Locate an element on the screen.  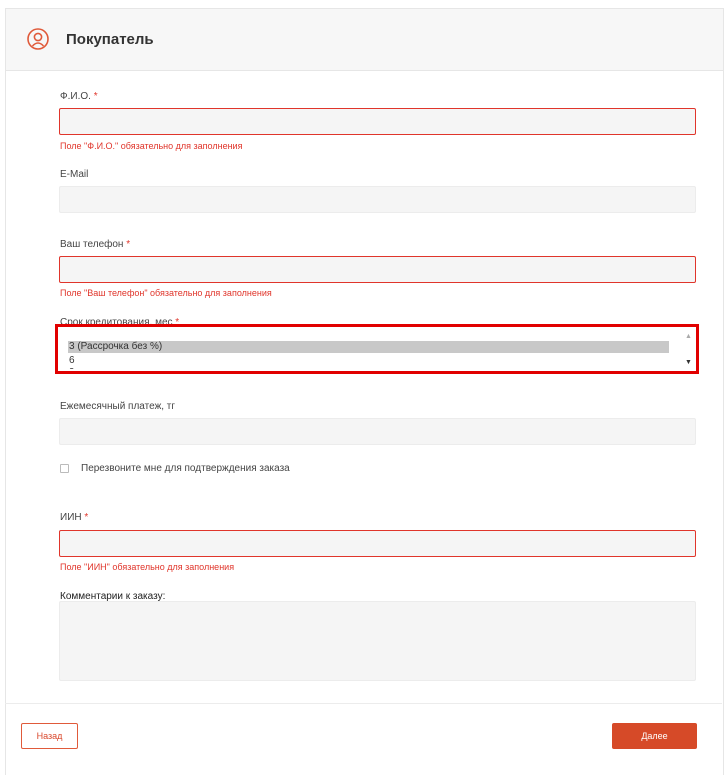
fio-error-message: Поле "Ф.И.О." обязательно для заполнения is located at coordinates (151, 146).